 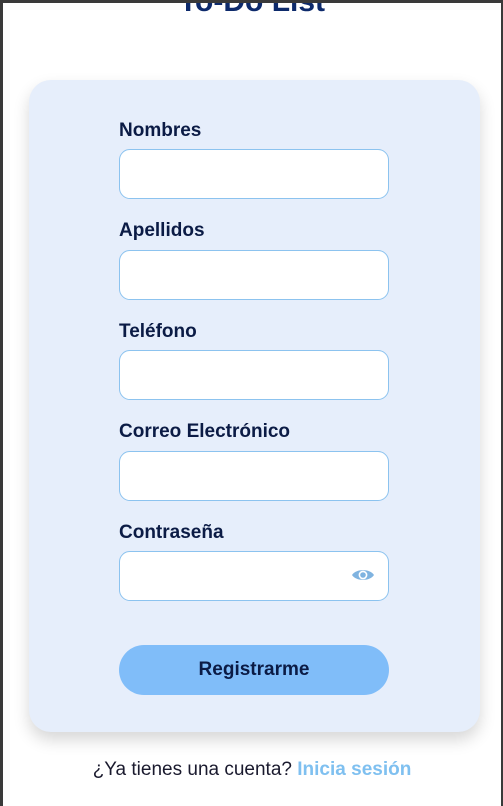 I want to click on telefono-label: Teléfono, so click(x=158, y=331).